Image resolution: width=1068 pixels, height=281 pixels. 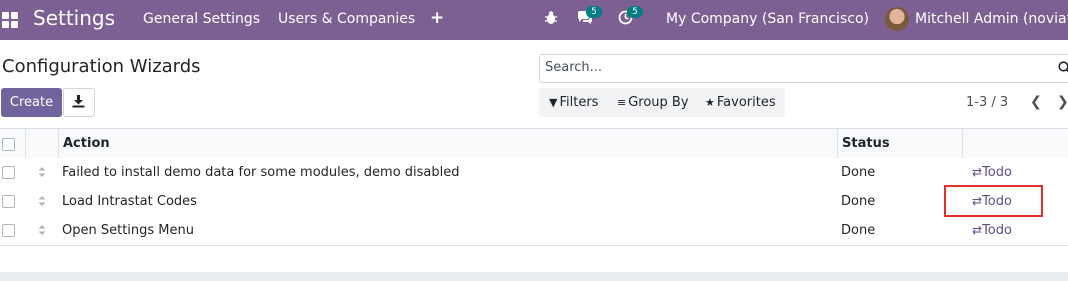 What do you see at coordinates (534, 231) in the screenshot?
I see `table-row: Open Settings Menu Done ⇄Todo` at bounding box center [534, 231].